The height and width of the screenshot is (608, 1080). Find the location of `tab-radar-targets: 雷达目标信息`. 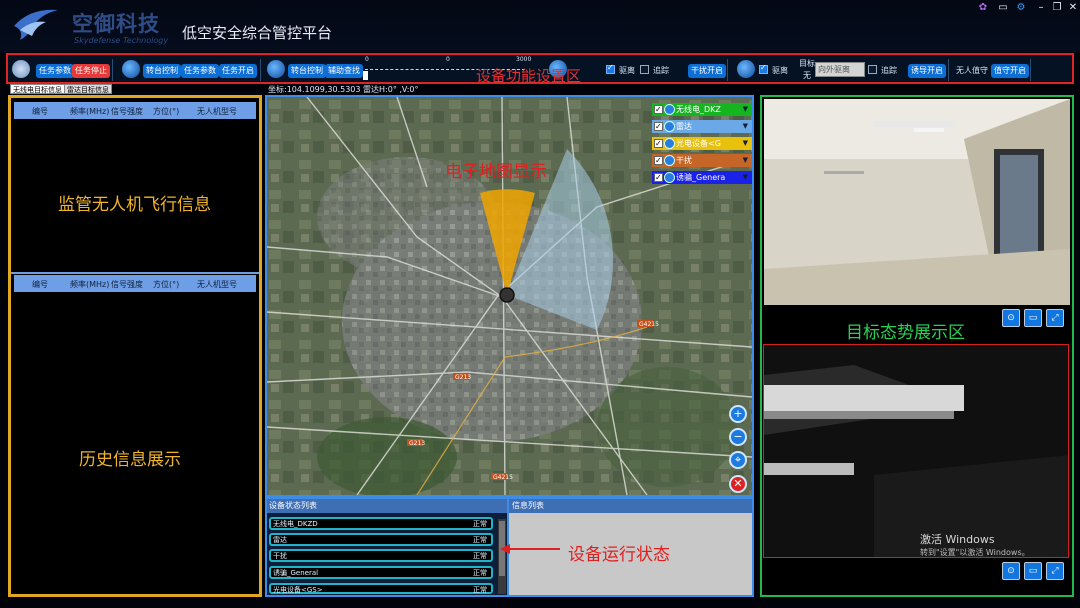

tab-radar-targets: 雷达目标信息 is located at coordinates (88, 89).